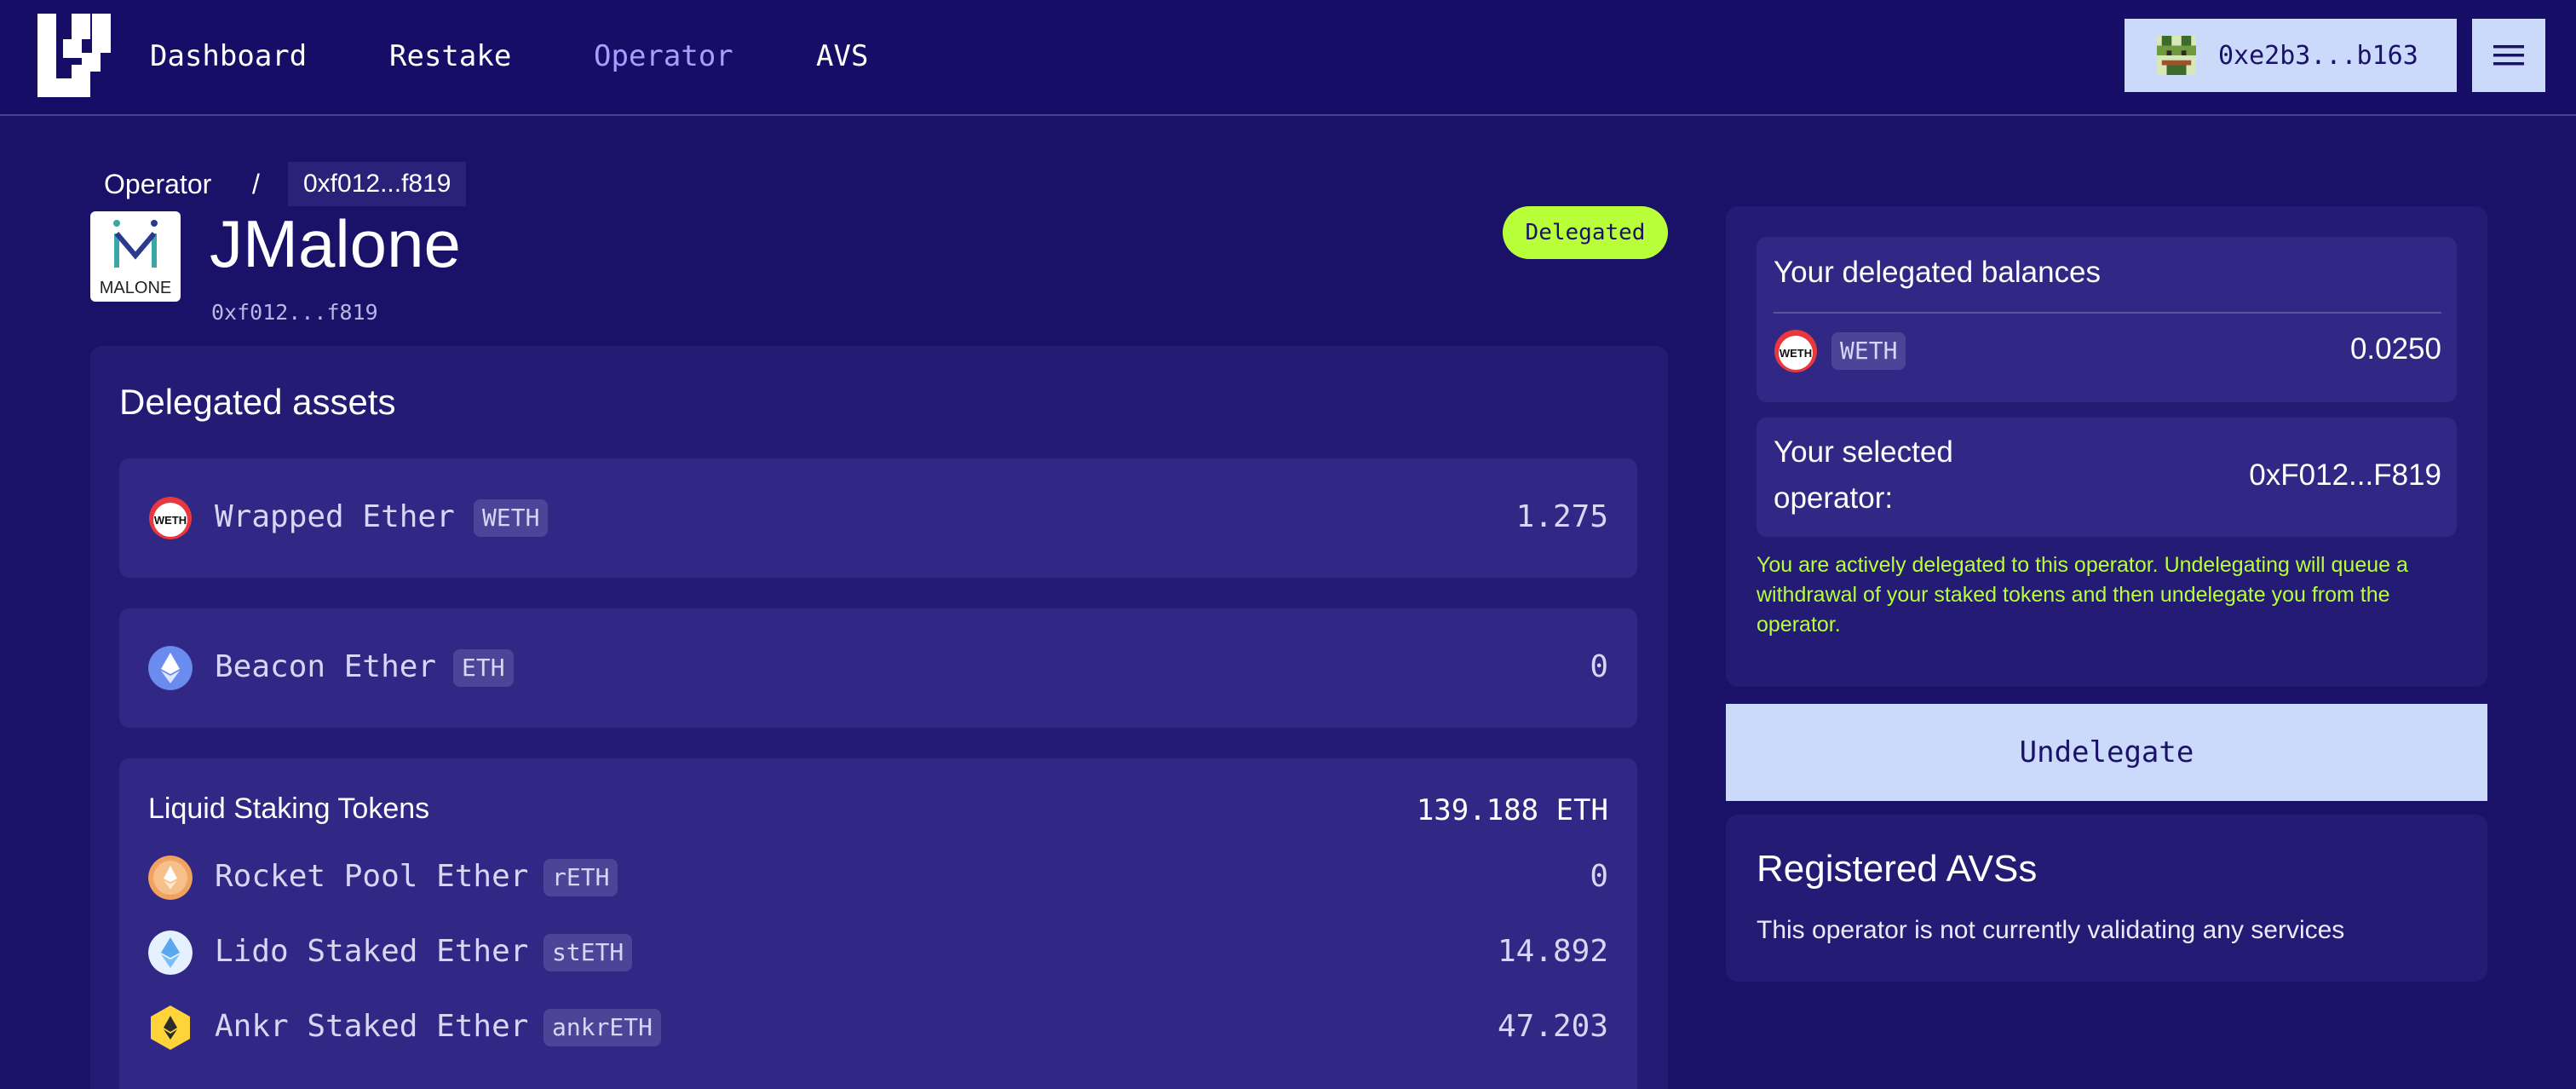 Image resolution: width=2576 pixels, height=1089 pixels. Describe the element at coordinates (1897, 869) in the screenshot. I see `registered-avs-title: Registered AVSs` at that location.